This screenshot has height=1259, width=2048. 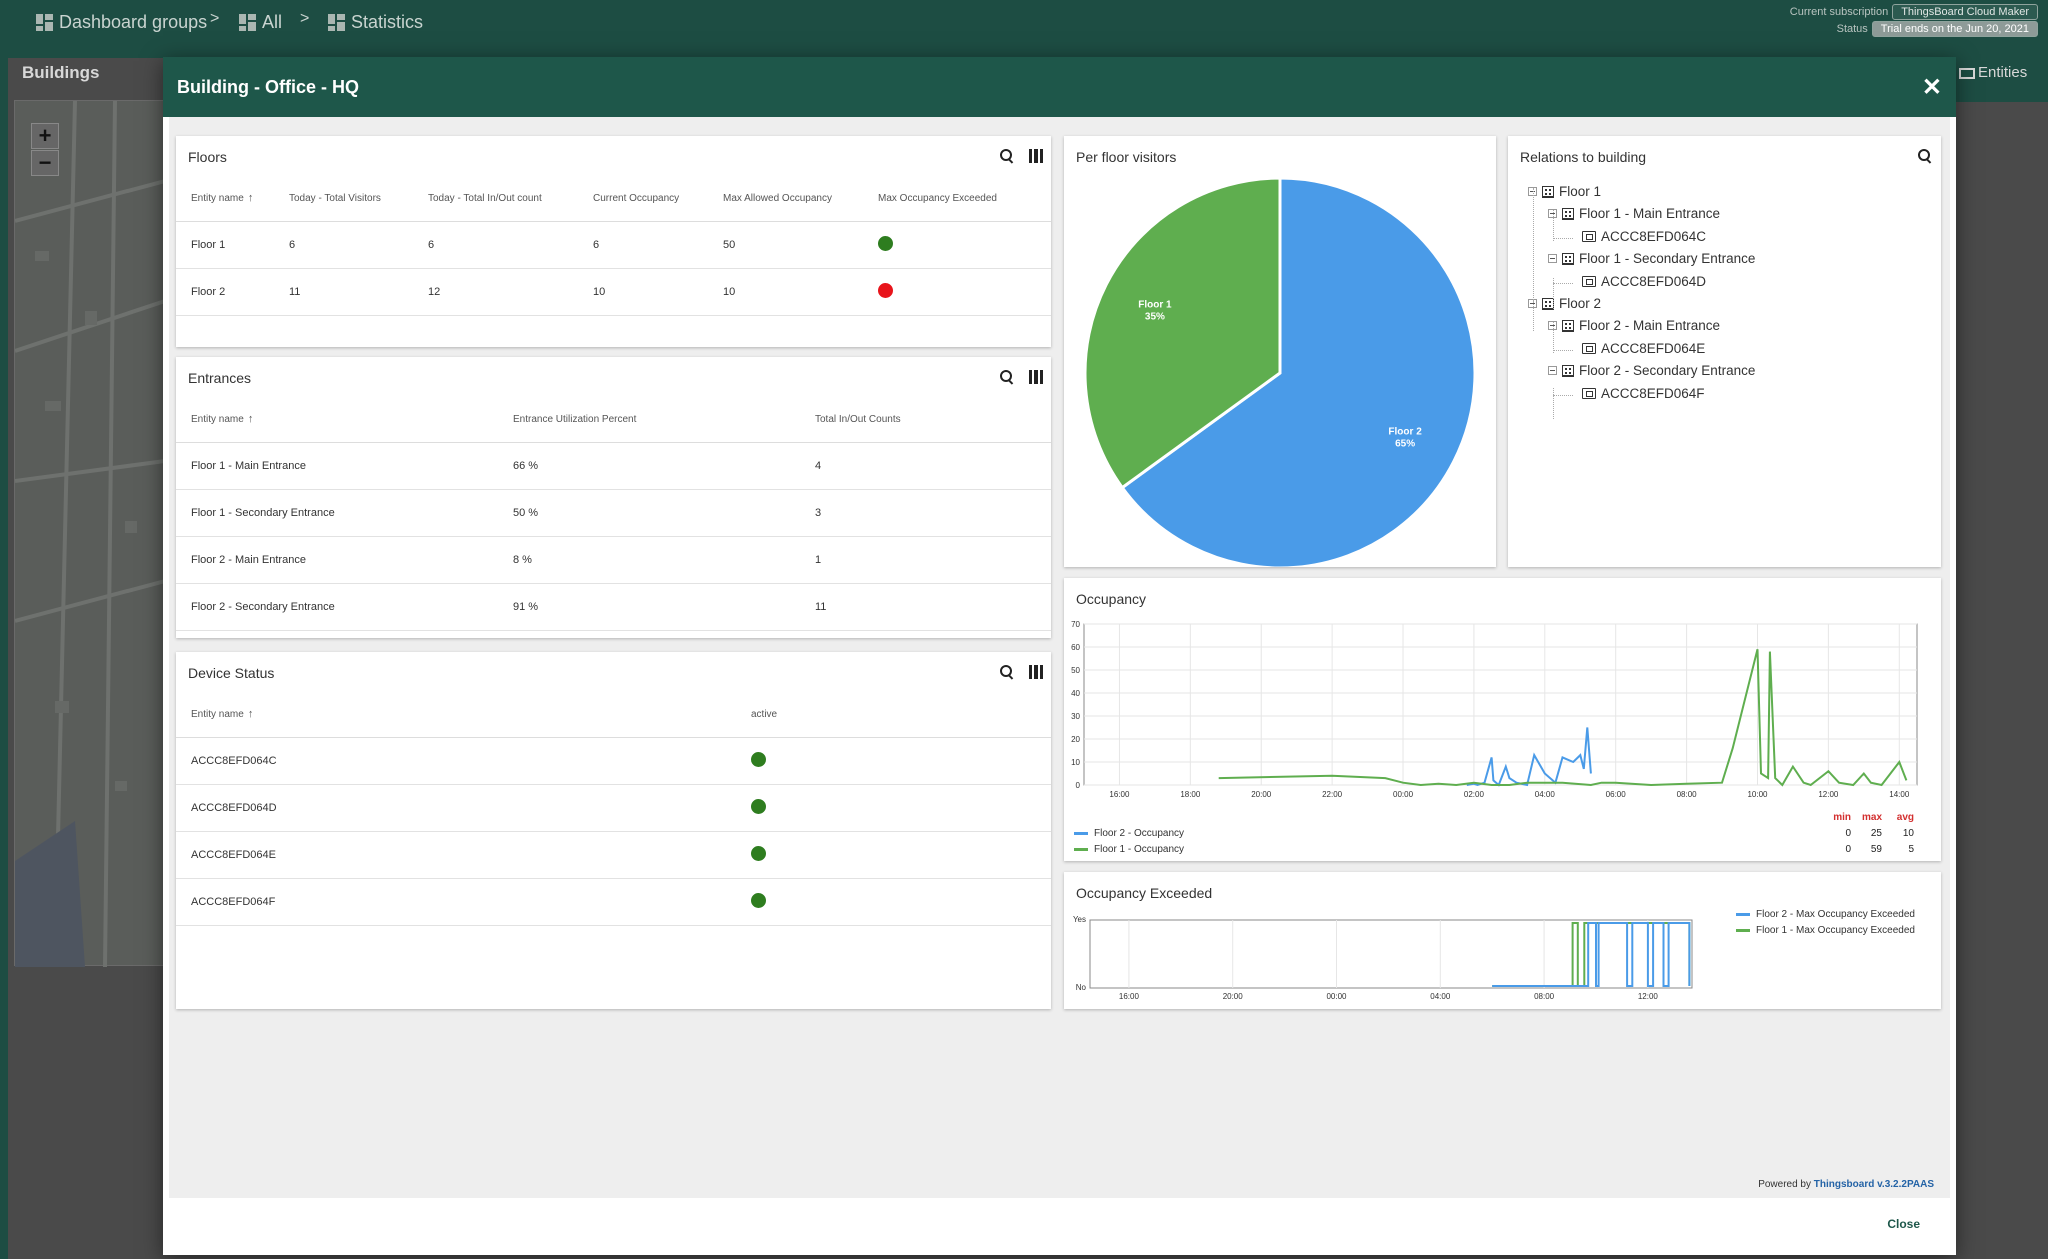 What do you see at coordinates (1533, 315) in the screenshot?
I see `tree-connector` at bounding box center [1533, 315].